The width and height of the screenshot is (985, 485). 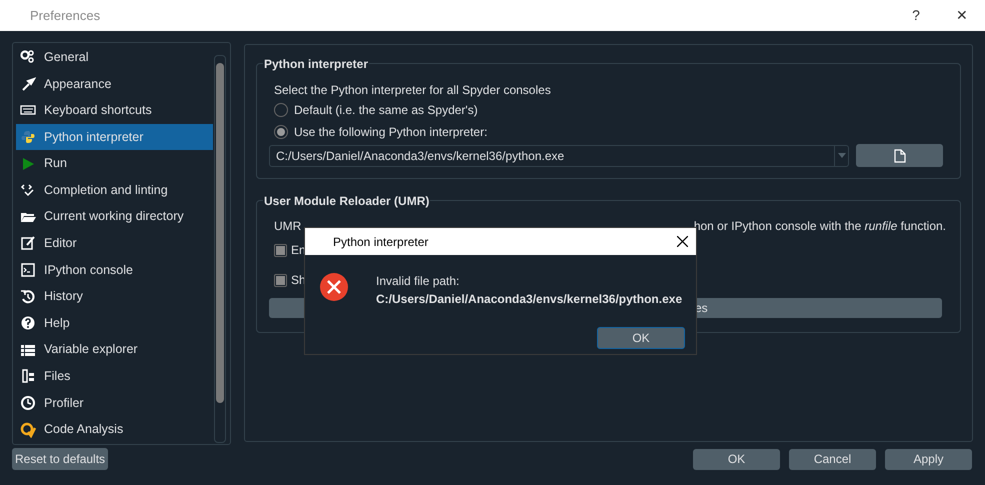 What do you see at coordinates (114, 57) in the screenshot?
I see `sidebar-item: General` at bounding box center [114, 57].